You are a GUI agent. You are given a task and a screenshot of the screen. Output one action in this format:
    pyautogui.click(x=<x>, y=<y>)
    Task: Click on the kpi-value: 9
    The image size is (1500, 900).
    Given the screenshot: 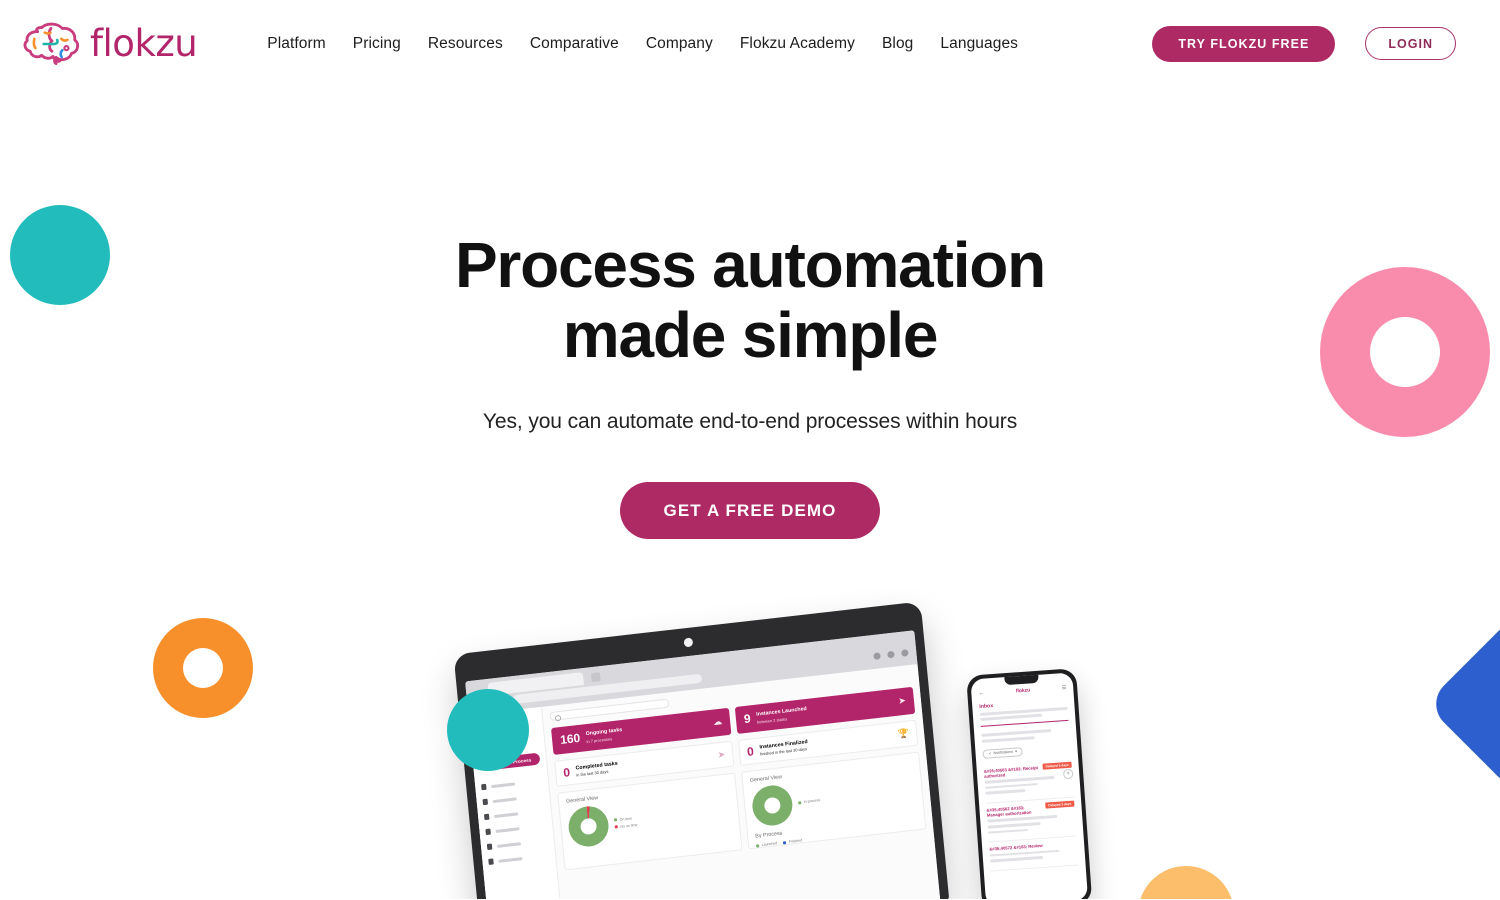 What is the action you would take?
    pyautogui.click(x=747, y=719)
    